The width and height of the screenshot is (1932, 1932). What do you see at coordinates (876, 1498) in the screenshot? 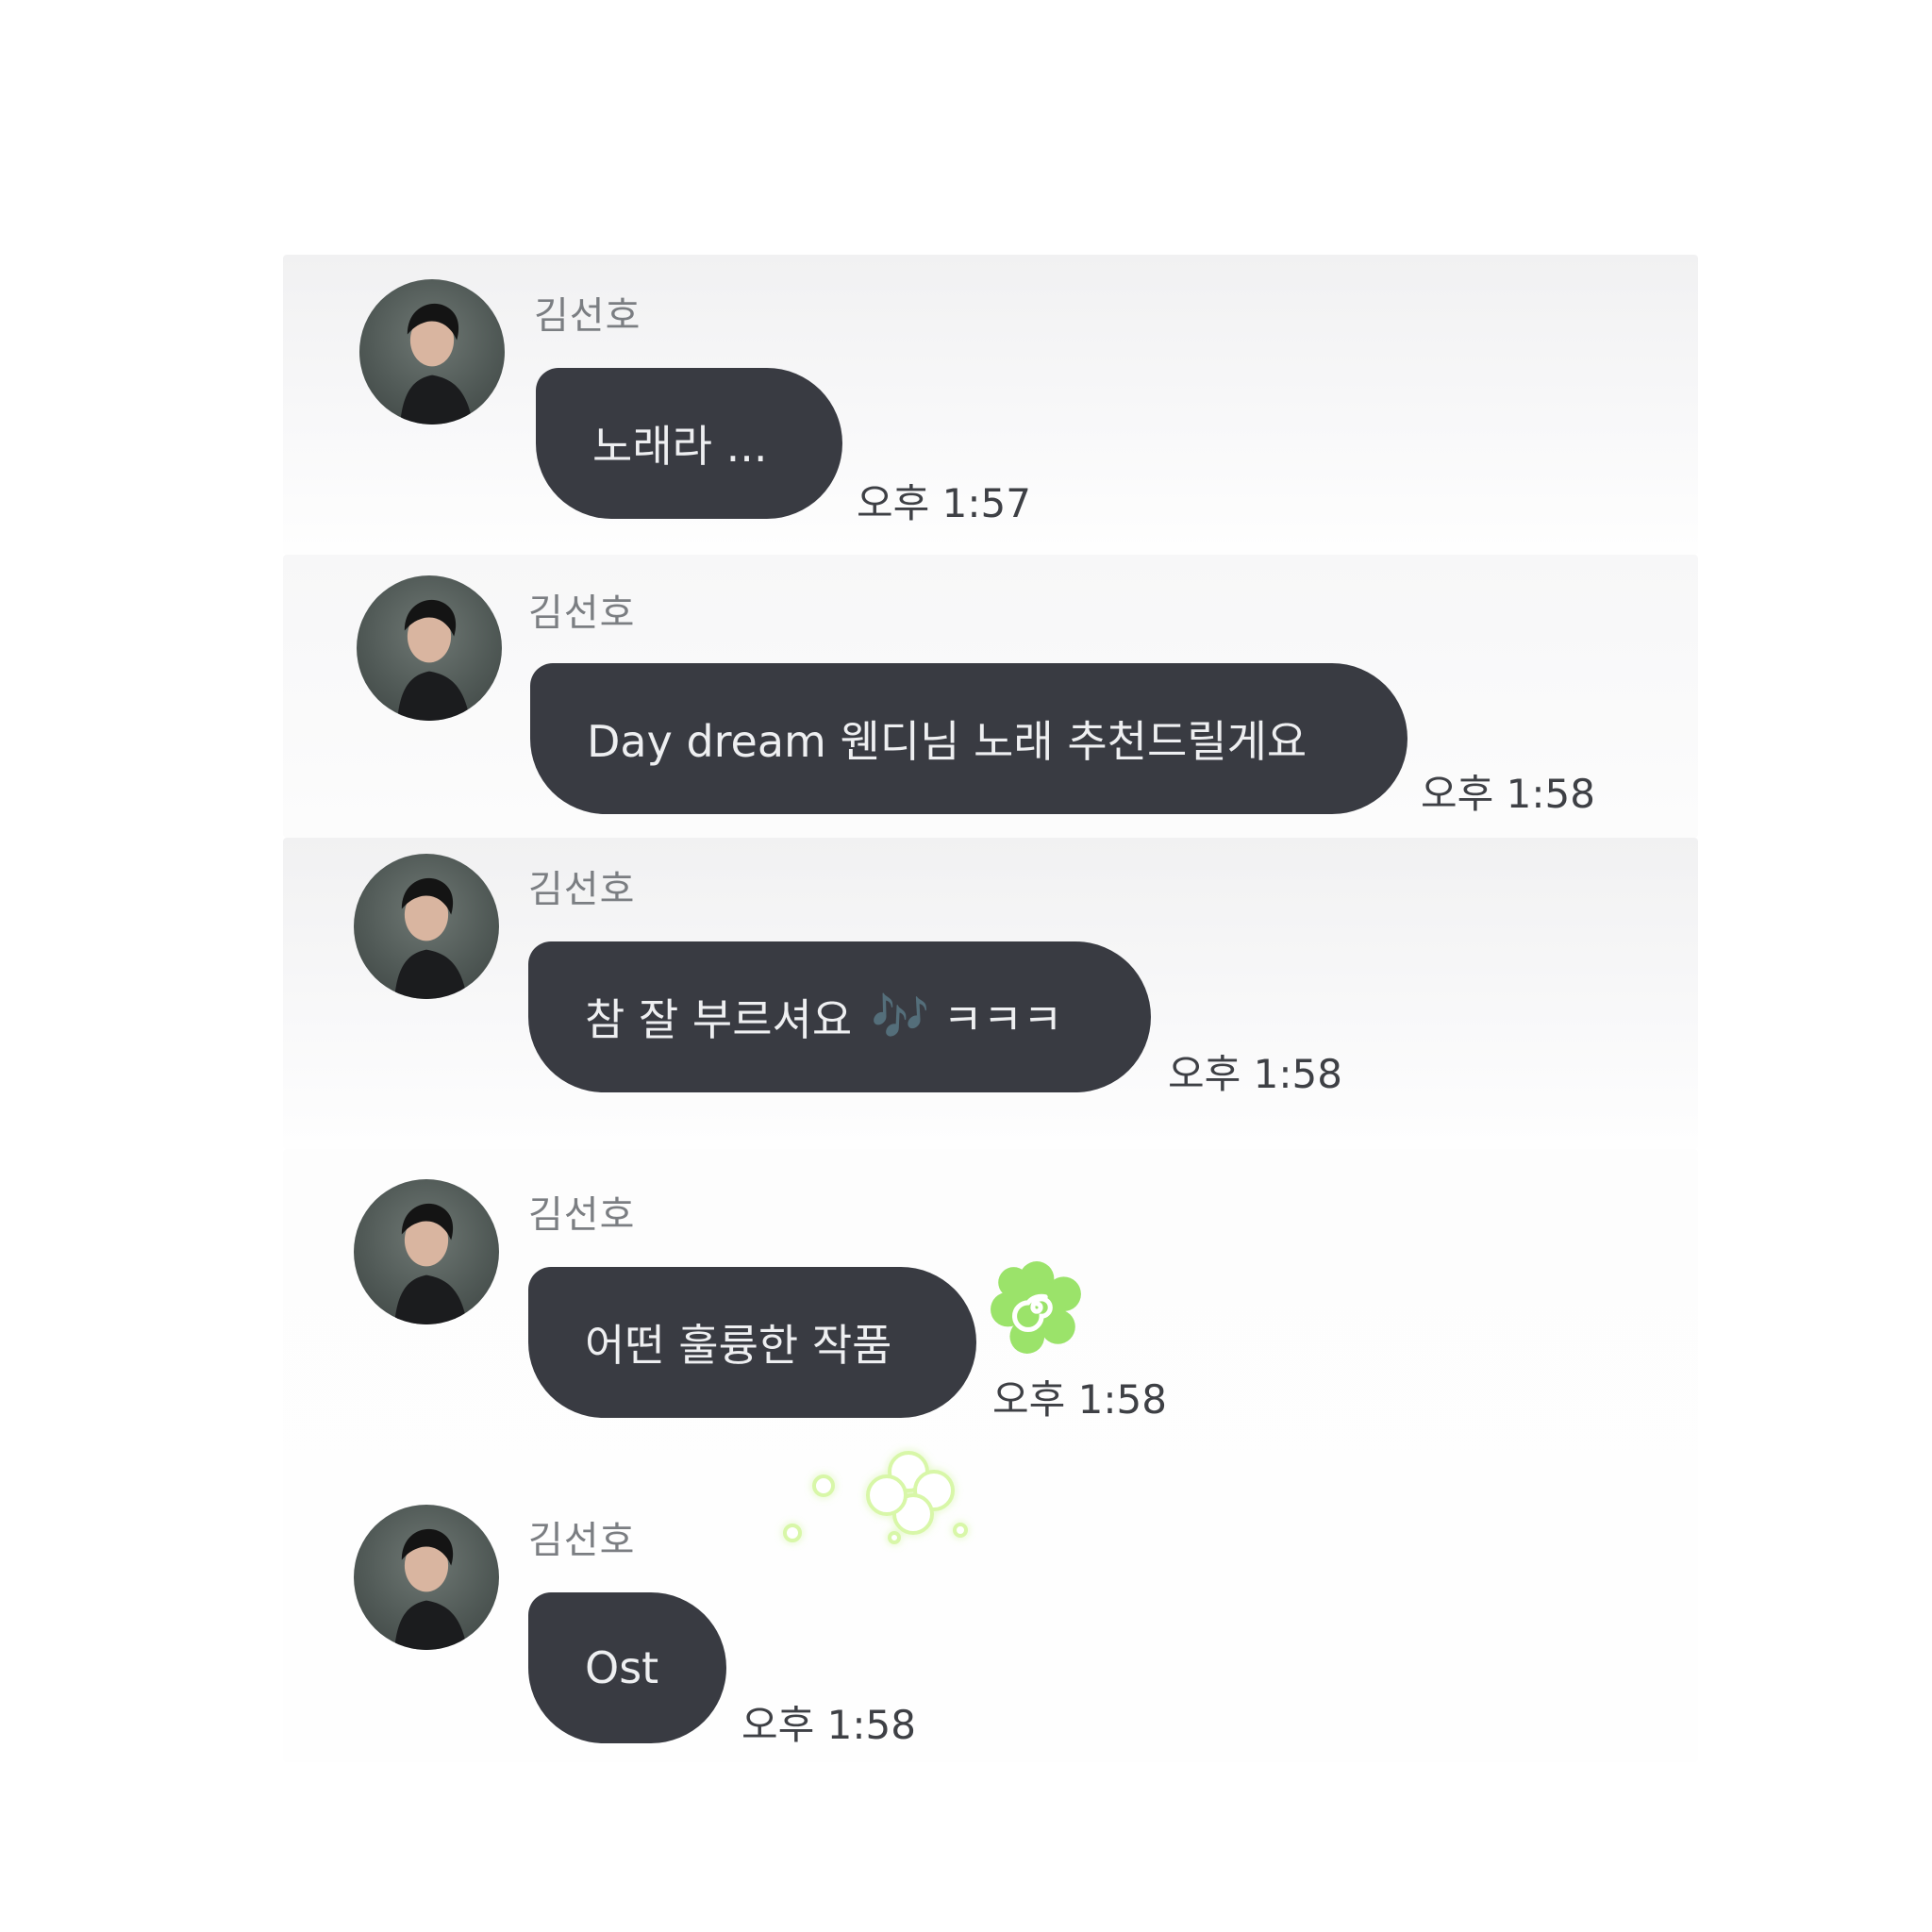
I see `glowing-clover-sticker-icon` at bounding box center [876, 1498].